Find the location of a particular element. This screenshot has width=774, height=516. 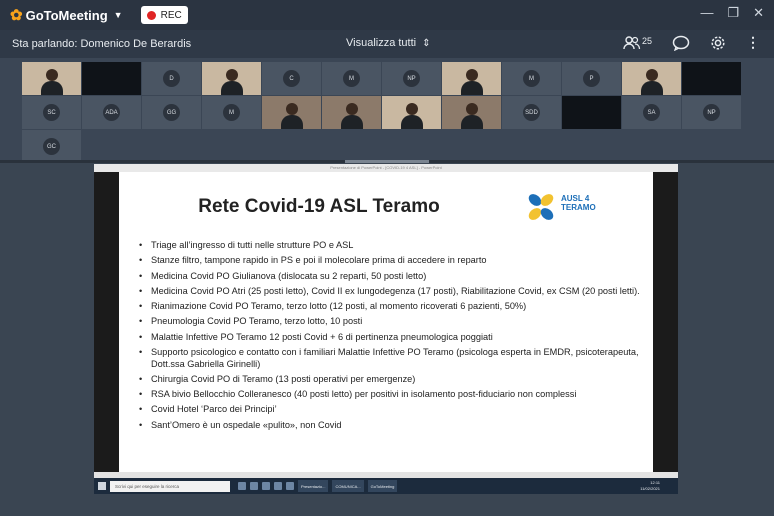

participant-tile: GG is located at coordinates (171, 112).